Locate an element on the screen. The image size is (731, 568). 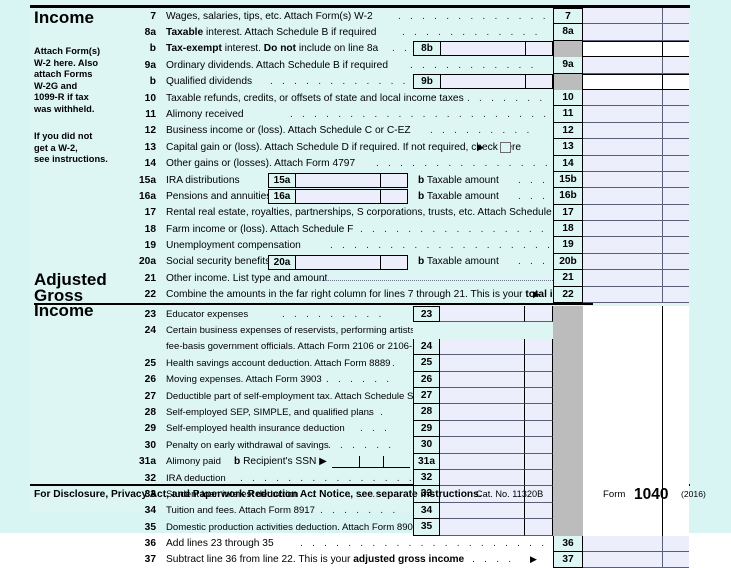
amount-input-20b is located at coordinates (622, 262).